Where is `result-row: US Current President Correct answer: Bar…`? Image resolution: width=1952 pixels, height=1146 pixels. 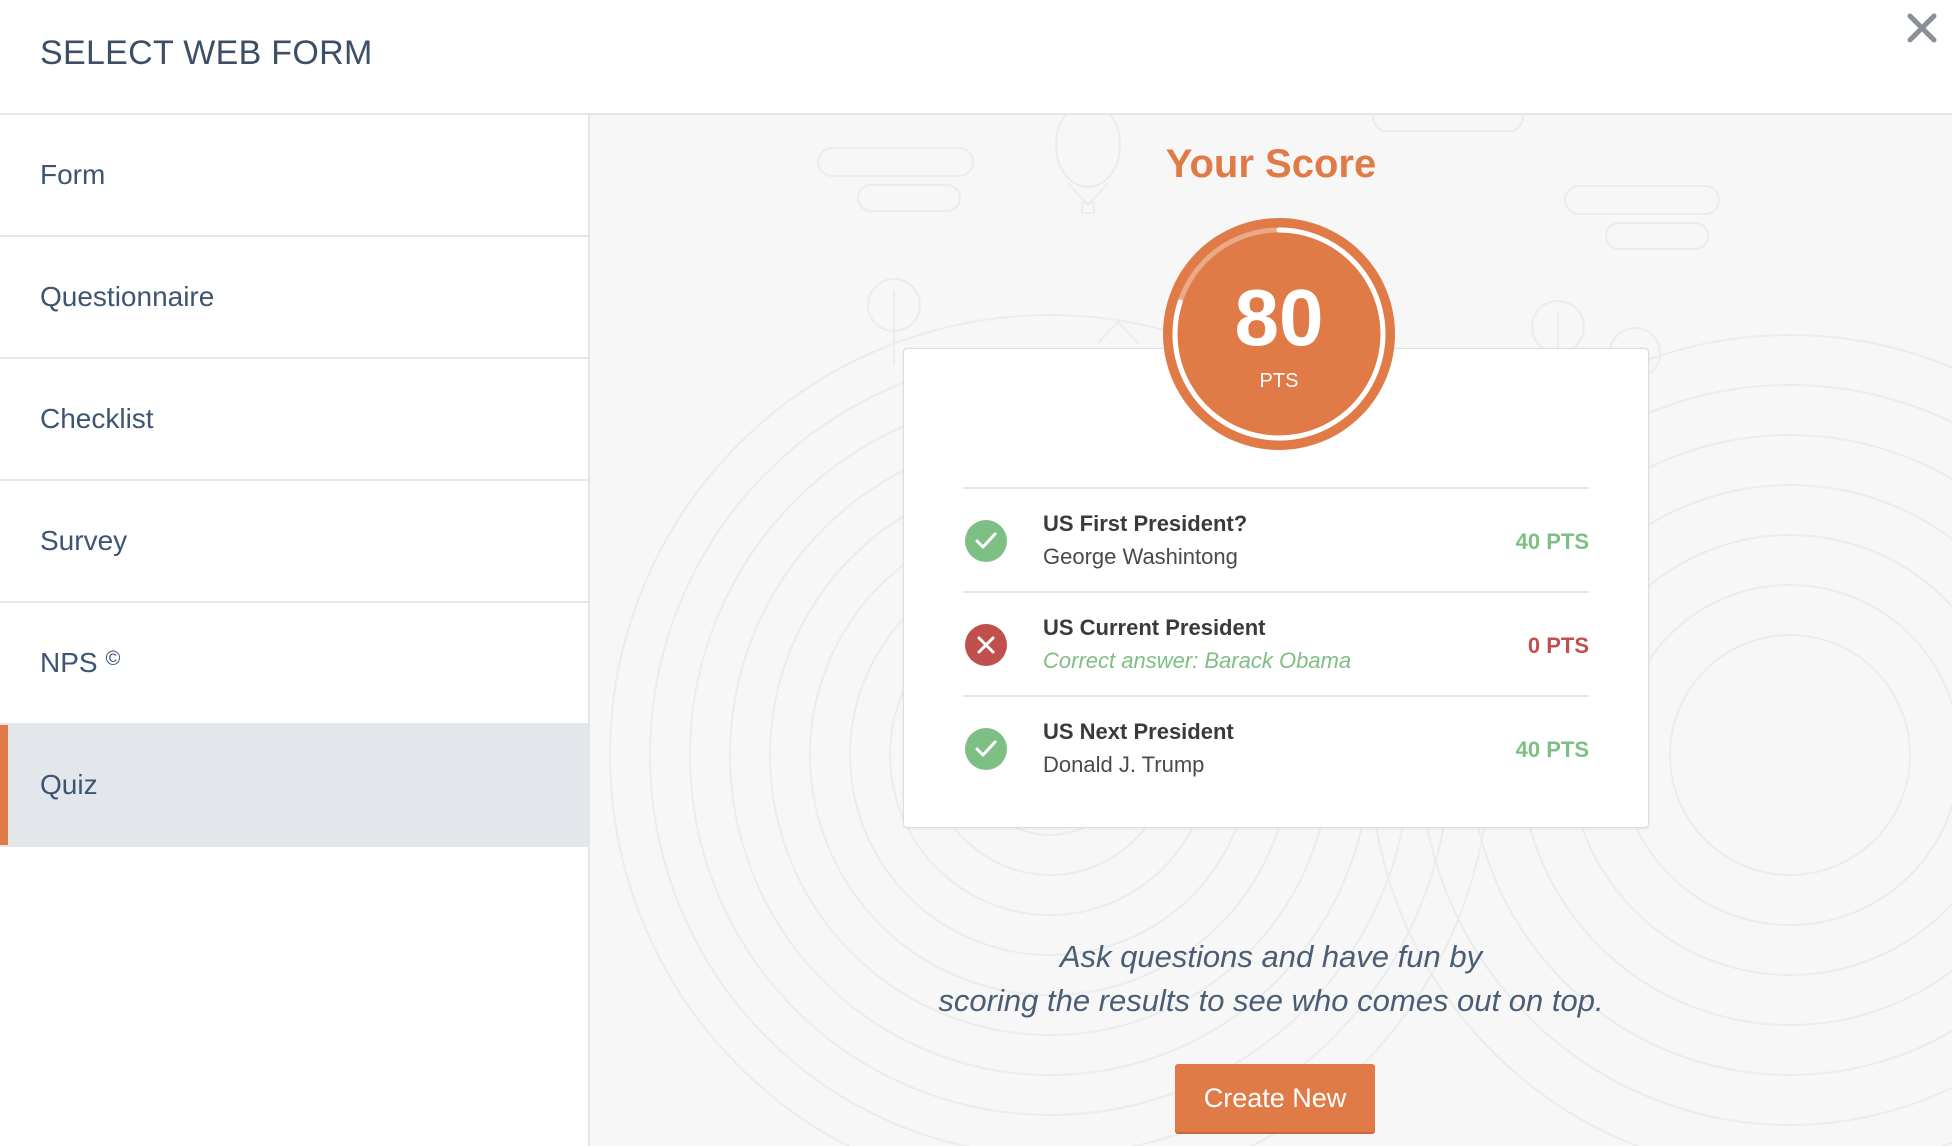 result-row: US Current President Correct answer: Bar… is located at coordinates (1276, 643).